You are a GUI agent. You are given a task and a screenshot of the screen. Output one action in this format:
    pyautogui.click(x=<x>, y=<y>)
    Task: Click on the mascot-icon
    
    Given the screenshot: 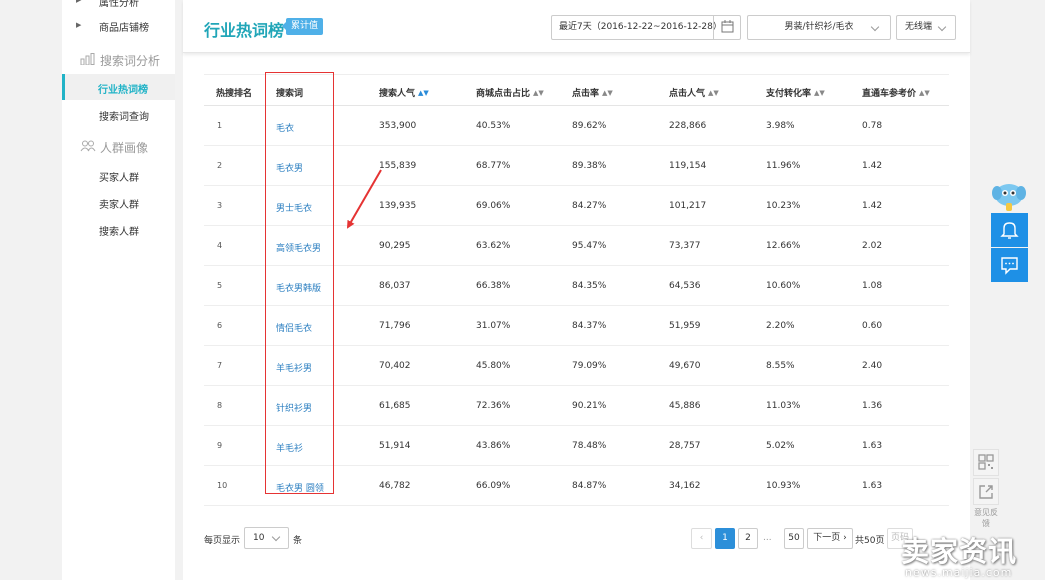 What is the action you would take?
    pyautogui.click(x=1009, y=197)
    